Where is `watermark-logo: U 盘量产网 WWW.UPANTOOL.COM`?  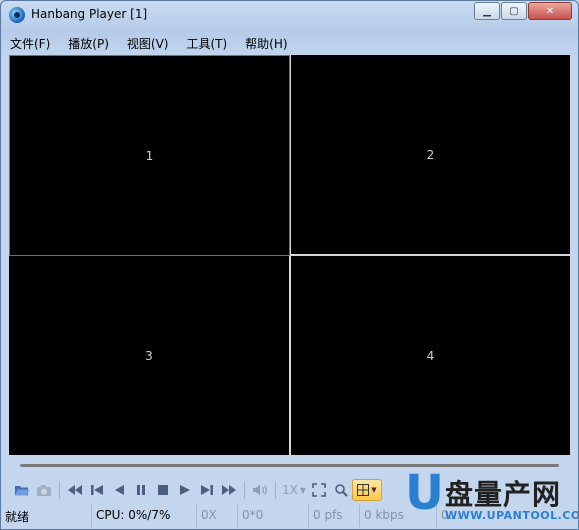 watermark-logo: U 盘量产网 WWW.UPANTOOL.COM is located at coordinates (492, 496).